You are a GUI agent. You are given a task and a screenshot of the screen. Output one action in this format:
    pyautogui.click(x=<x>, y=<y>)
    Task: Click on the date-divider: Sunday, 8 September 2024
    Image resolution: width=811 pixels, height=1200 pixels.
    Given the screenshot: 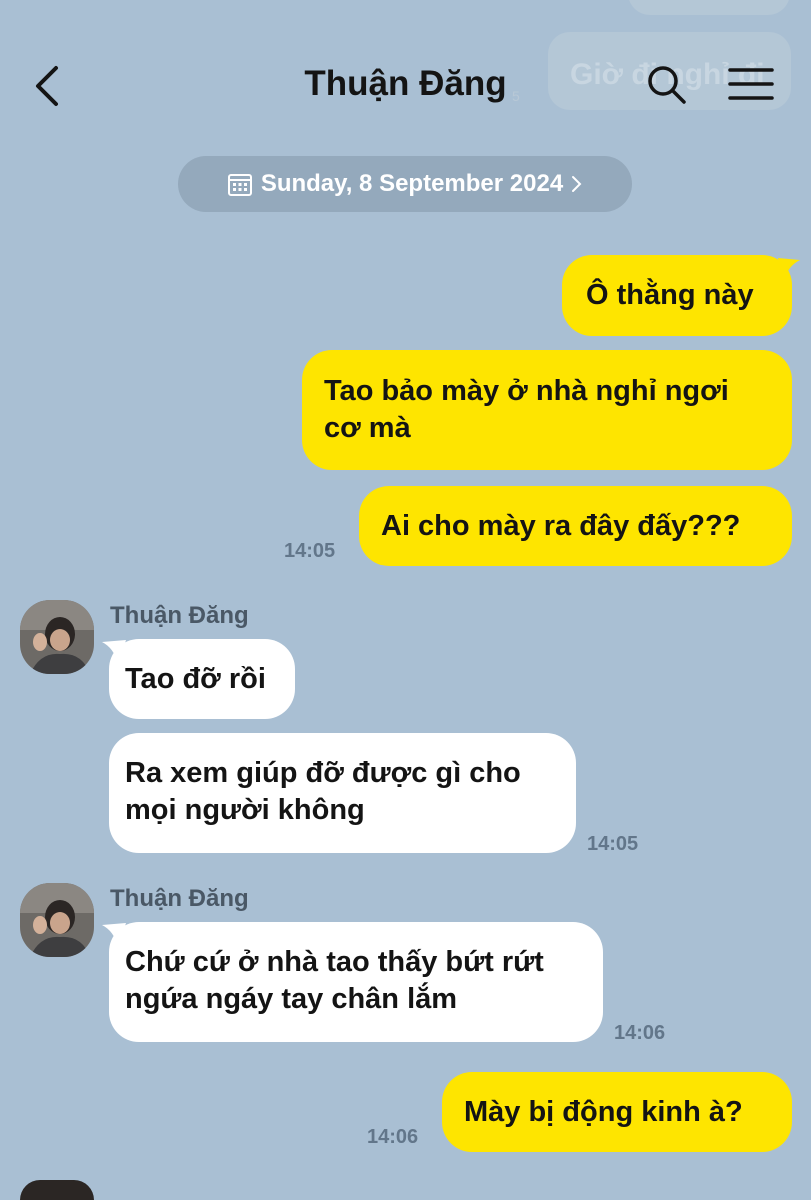 What is the action you would take?
    pyautogui.click(x=405, y=184)
    